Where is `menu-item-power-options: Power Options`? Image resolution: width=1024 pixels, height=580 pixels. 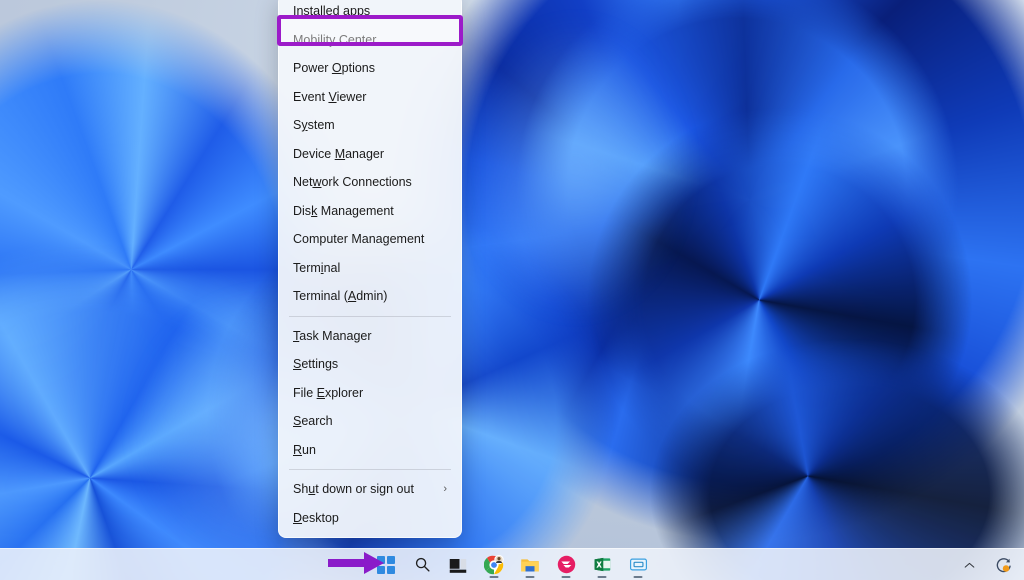
menu-item-power-options: Power Options is located at coordinates (370, 68).